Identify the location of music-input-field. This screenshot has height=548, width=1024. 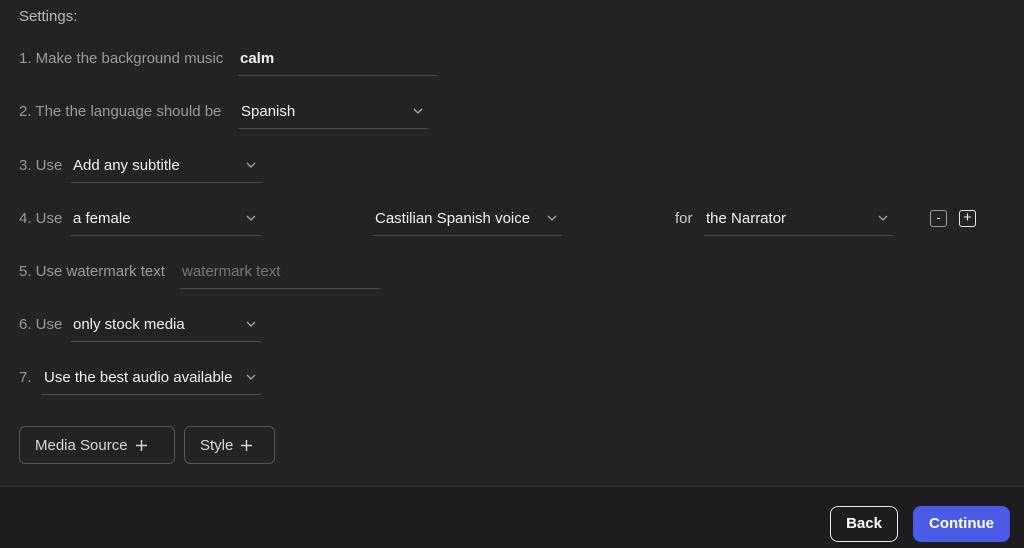
(338, 59).